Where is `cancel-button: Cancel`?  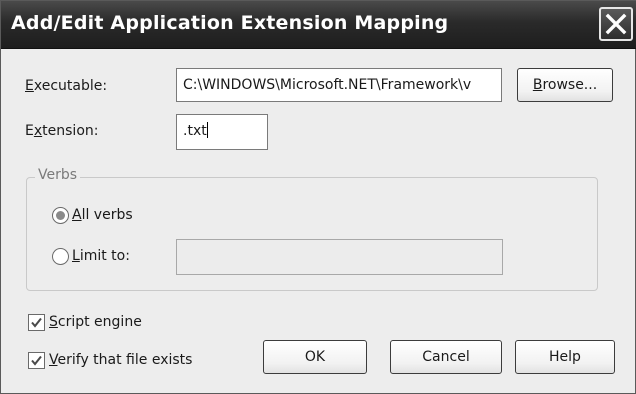
cancel-button: Cancel is located at coordinates (446, 357).